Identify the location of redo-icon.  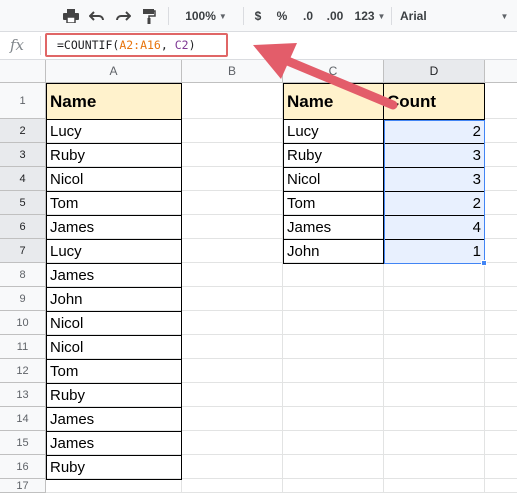
(123, 16).